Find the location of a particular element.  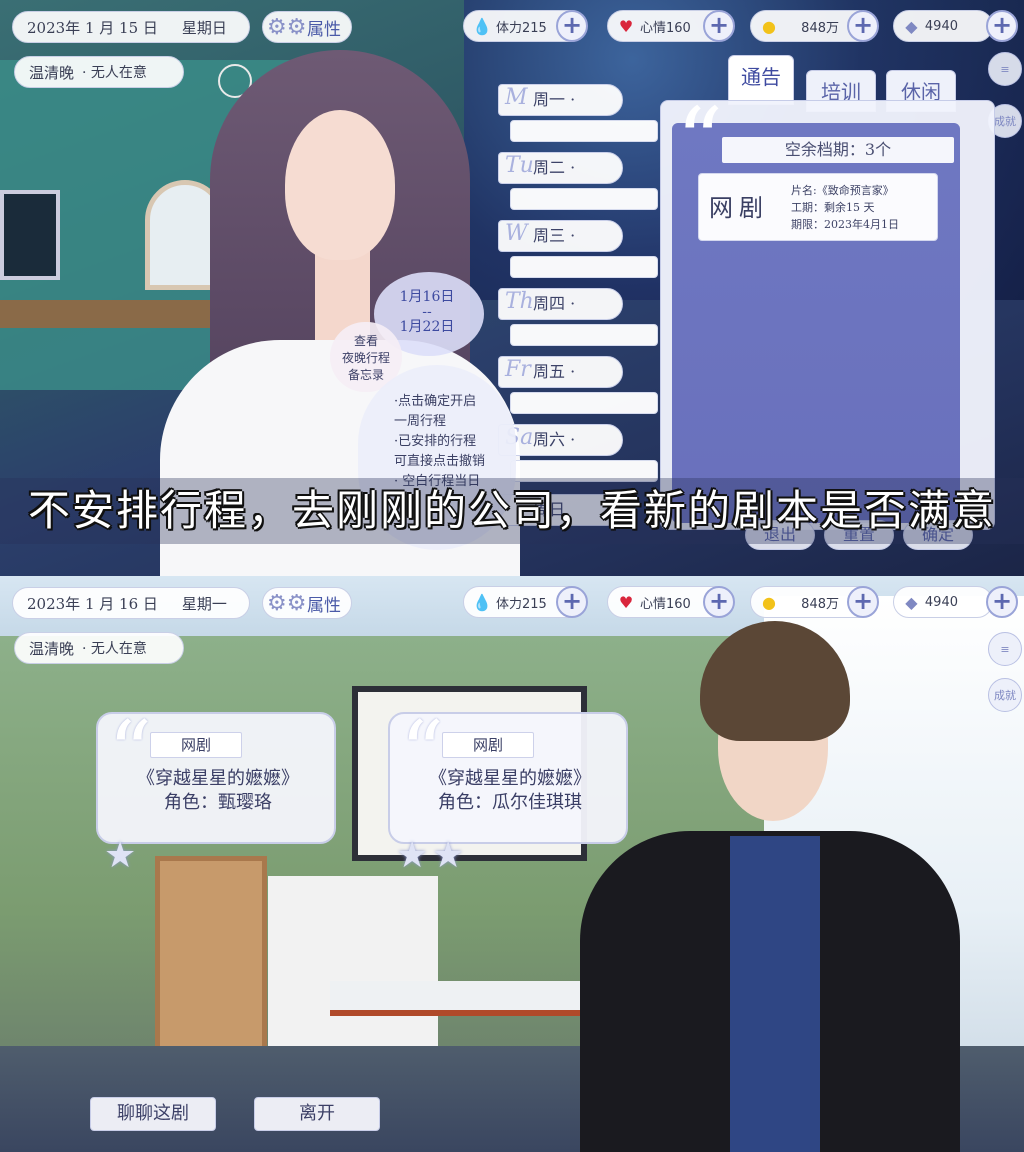

day-friday: Fr 周五 · is located at coordinates (560, 372).